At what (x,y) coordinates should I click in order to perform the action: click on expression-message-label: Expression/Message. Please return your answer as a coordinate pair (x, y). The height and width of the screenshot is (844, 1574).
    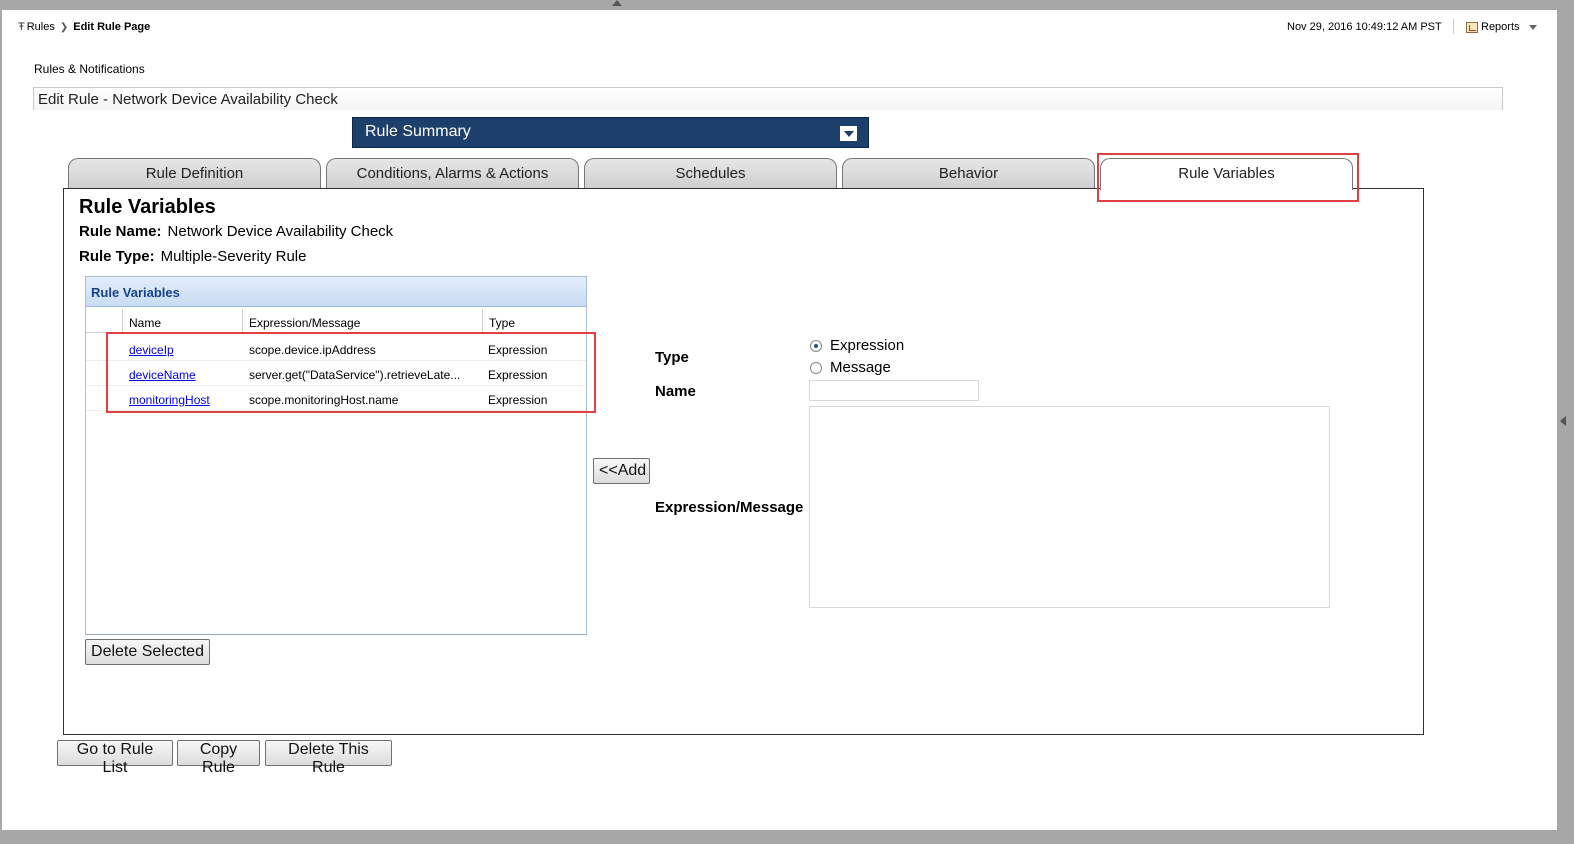
    Looking at the image, I should click on (729, 507).